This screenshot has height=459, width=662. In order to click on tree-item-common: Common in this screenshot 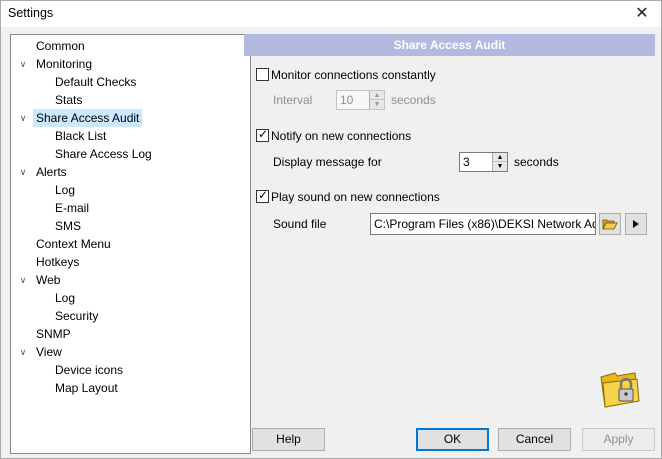, I will do `click(60, 46)`.